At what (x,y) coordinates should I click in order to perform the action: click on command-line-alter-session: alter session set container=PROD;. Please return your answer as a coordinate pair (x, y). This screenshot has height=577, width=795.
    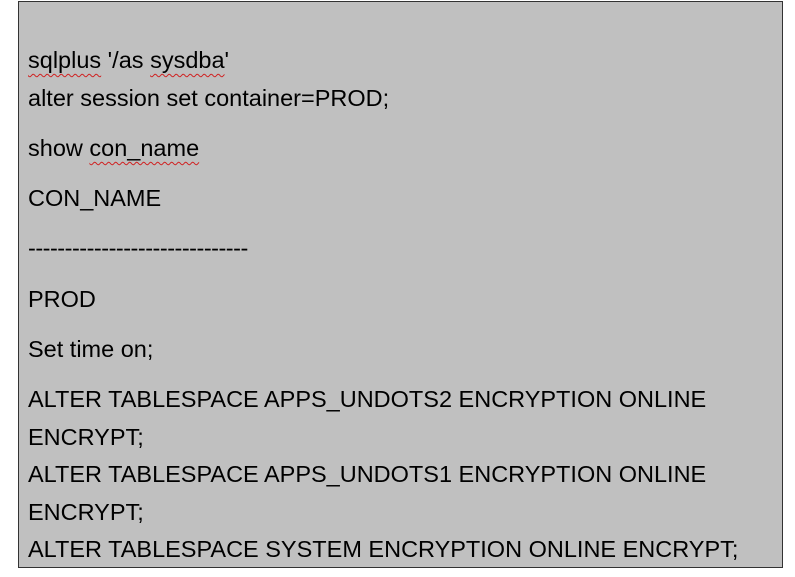
    Looking at the image, I should click on (209, 98).